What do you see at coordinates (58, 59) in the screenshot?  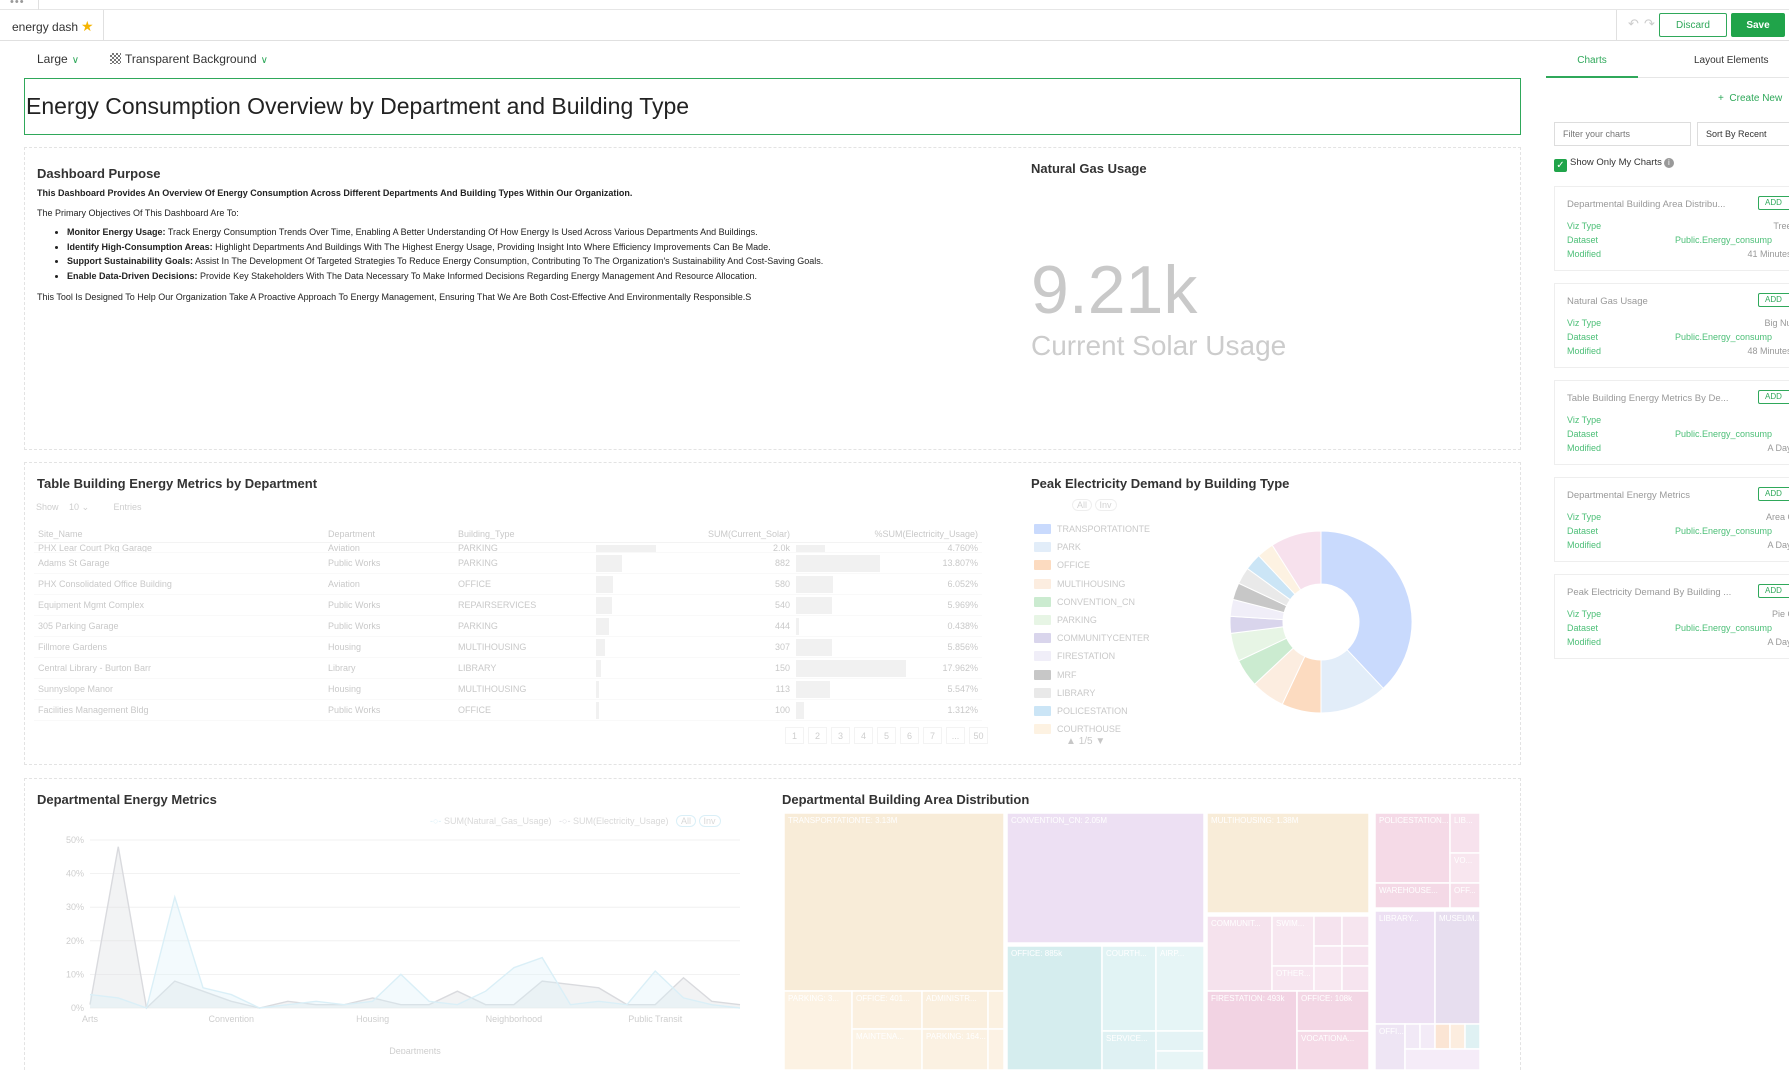 I see `size-dropdown: Large ∨` at bounding box center [58, 59].